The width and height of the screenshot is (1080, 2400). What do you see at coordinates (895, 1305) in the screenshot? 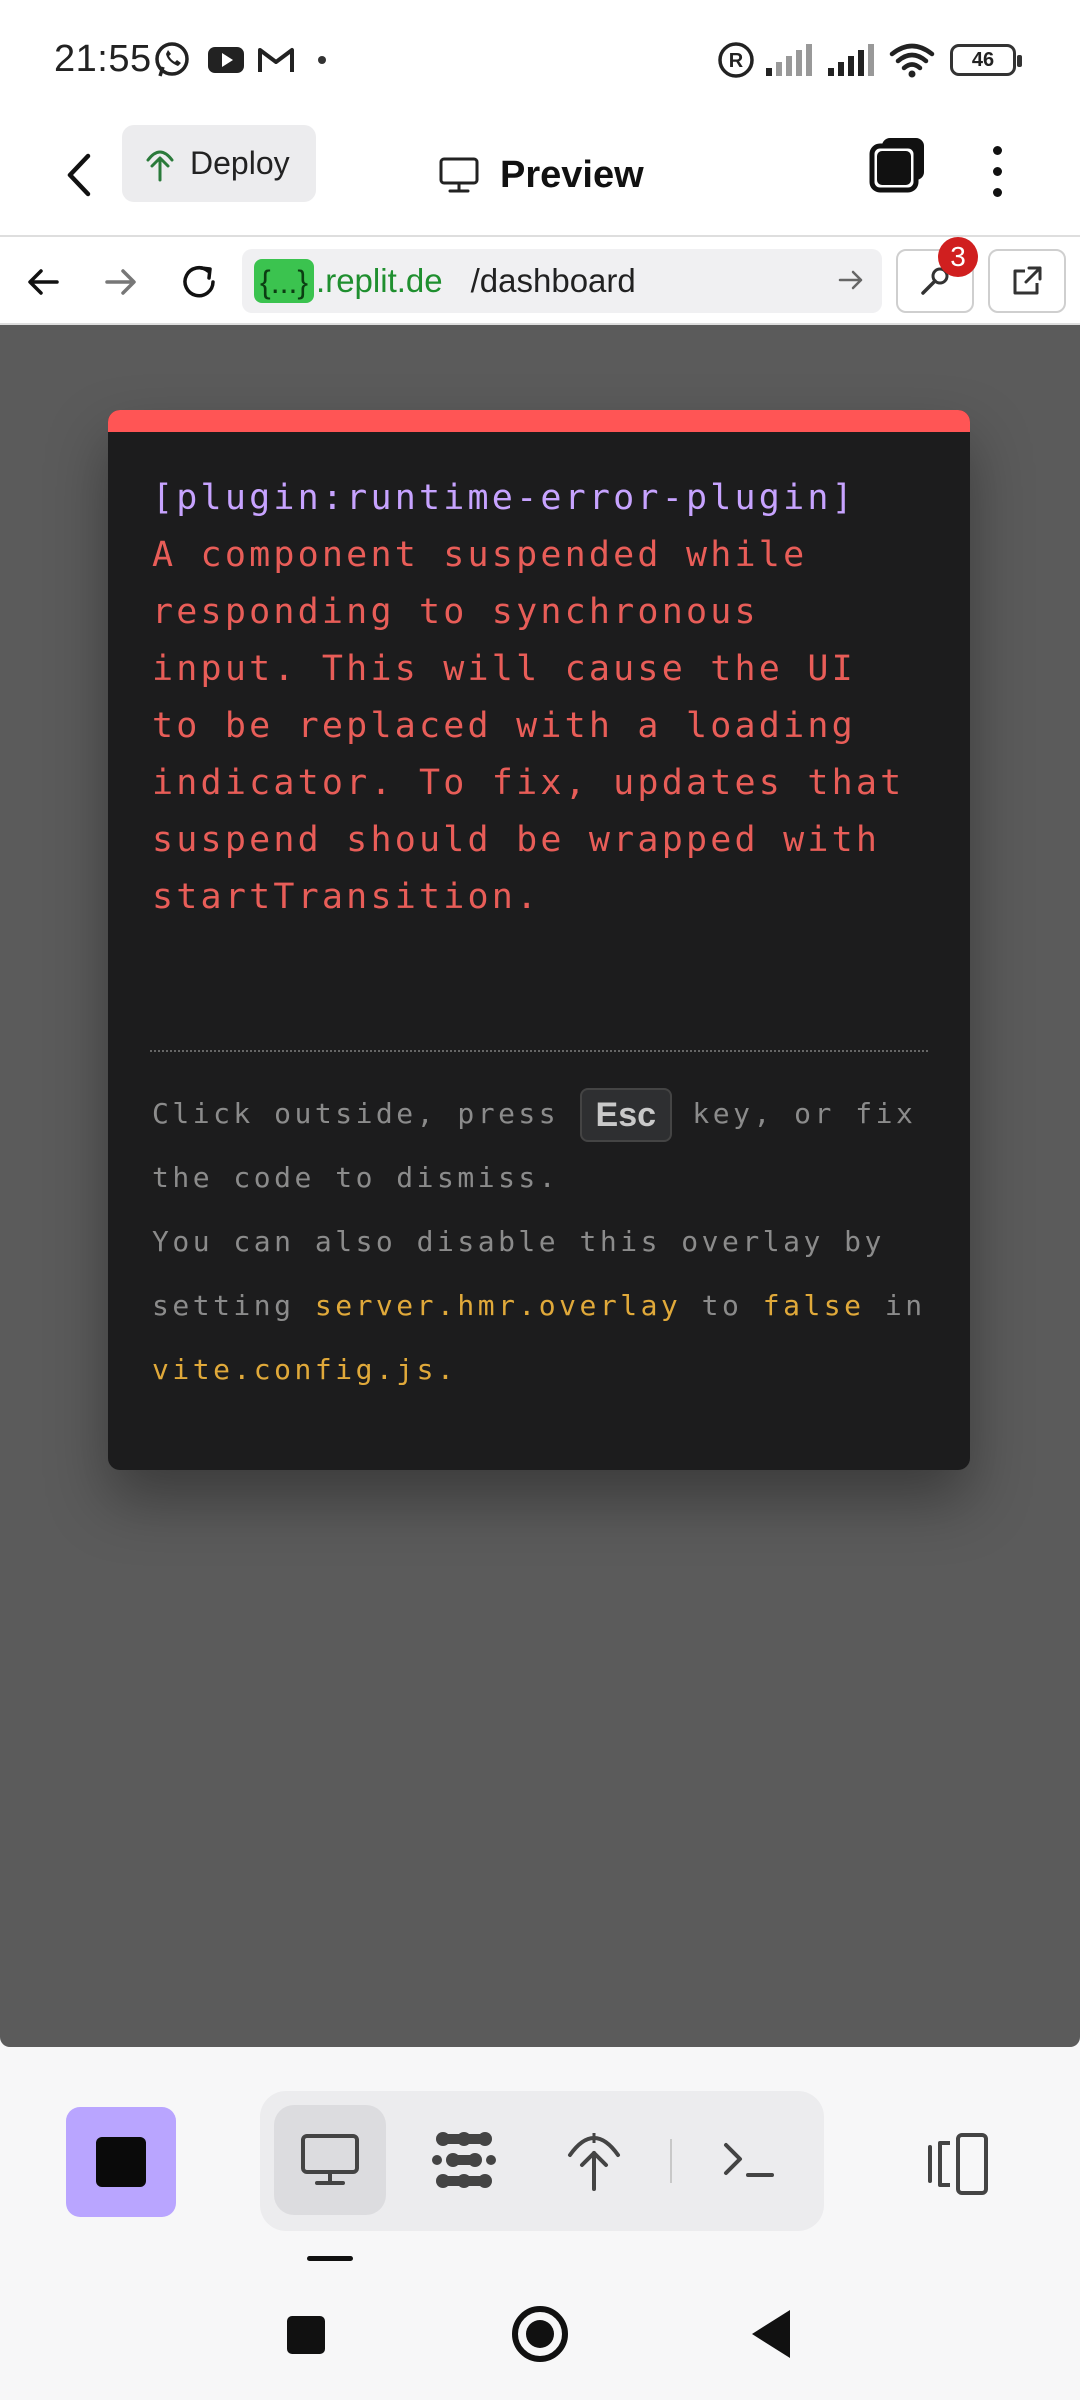
I see `tip-text: in` at bounding box center [895, 1305].